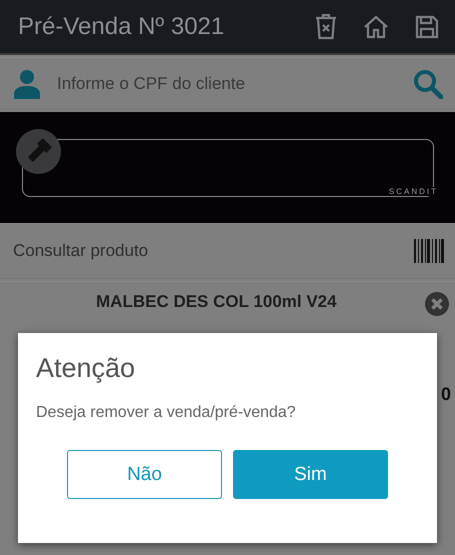  I want to click on remove-icon, so click(437, 304).